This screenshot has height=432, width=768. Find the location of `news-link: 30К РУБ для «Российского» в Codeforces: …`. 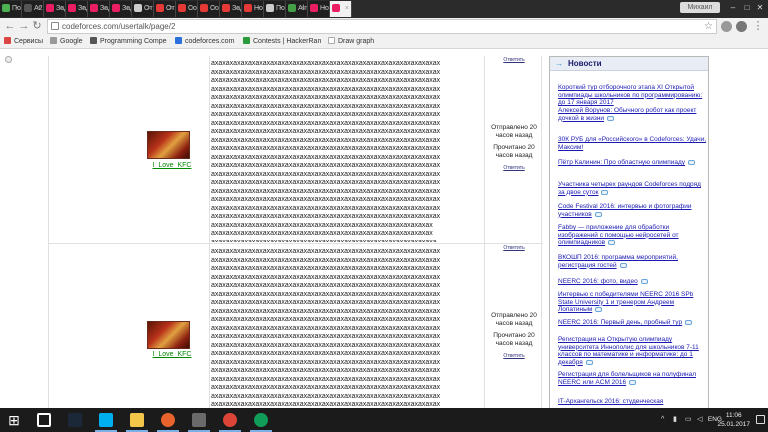

news-link: 30К РУБ для «Российского» в Codeforces: … is located at coordinates (632, 143).